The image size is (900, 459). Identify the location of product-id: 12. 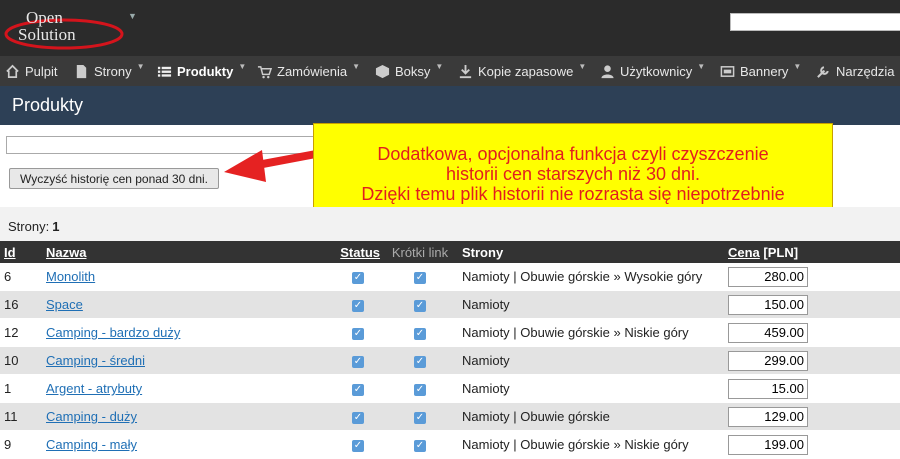
(21, 332).